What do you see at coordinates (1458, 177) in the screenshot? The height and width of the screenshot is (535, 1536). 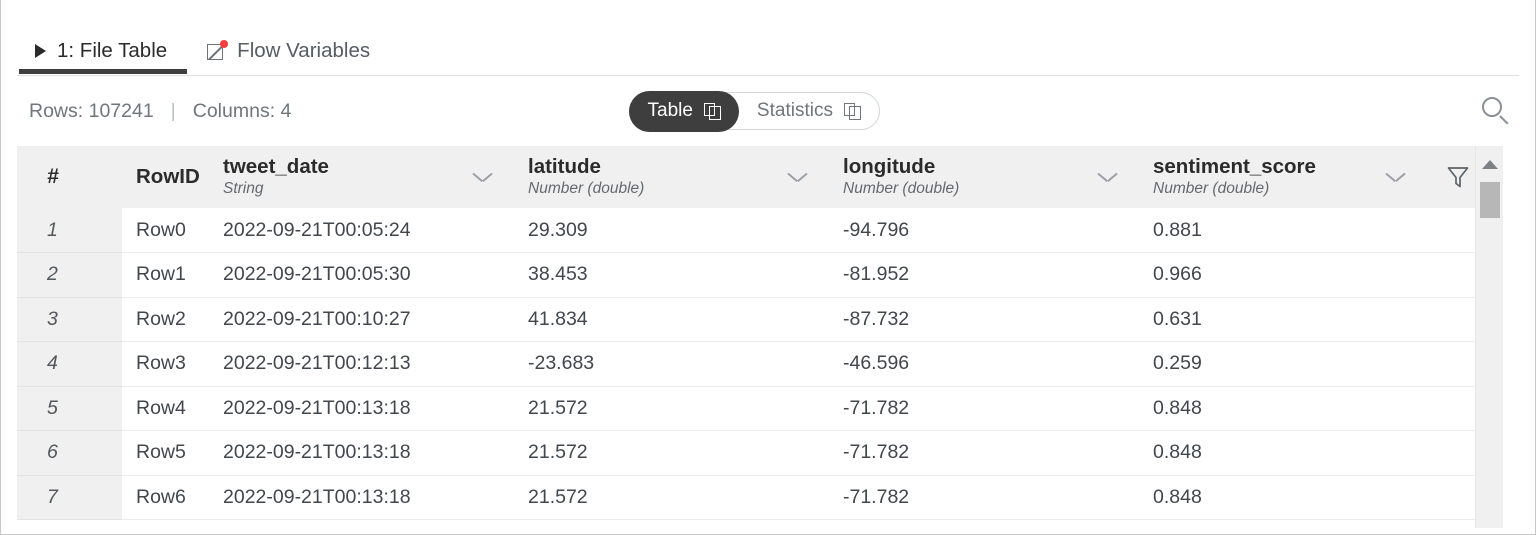 I see `filter-funnel-icon` at bounding box center [1458, 177].